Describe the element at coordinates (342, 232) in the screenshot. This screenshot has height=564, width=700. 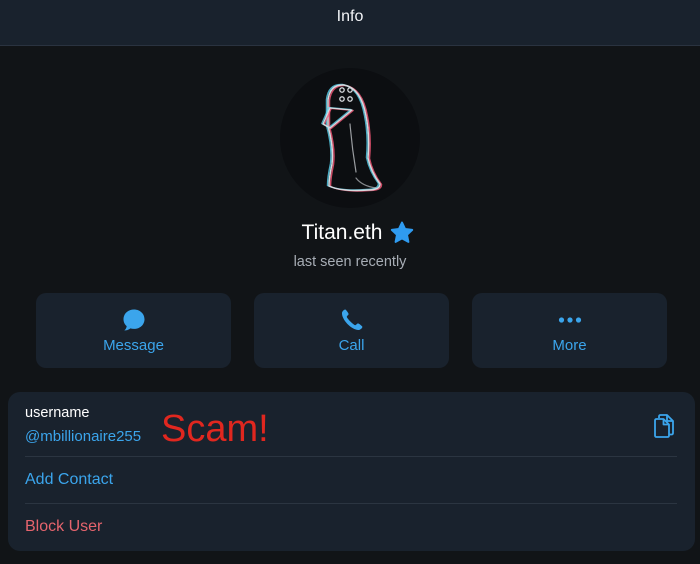
I see `profile-name: Titan.eth` at that location.